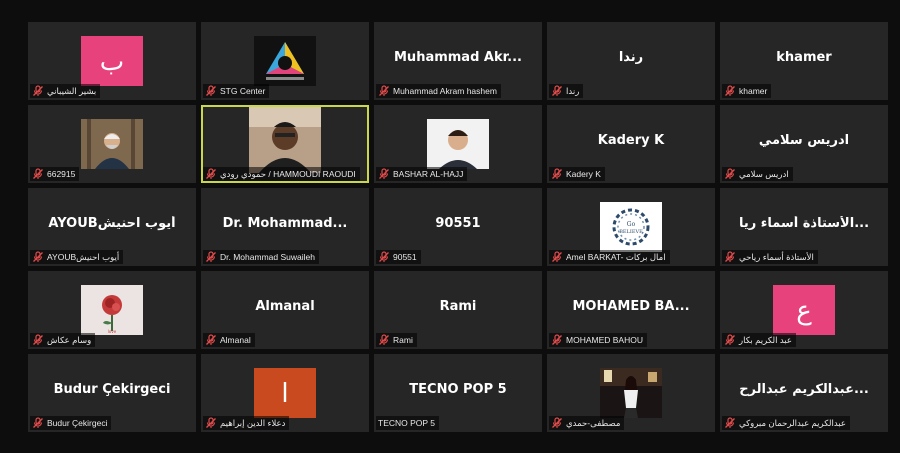 Image resolution: width=900 pixels, height=453 pixels. What do you see at coordinates (573, 90) in the screenshot?
I see `participant-name: رندا` at bounding box center [573, 90].